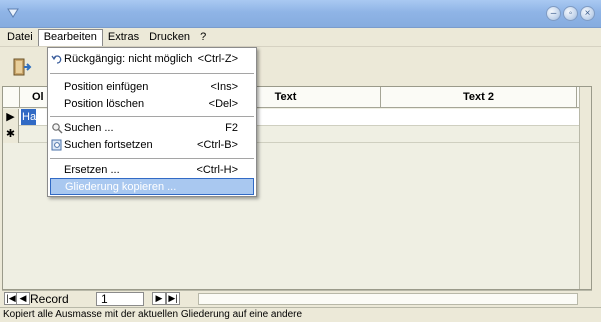 The image size is (601, 322). I want to click on record-label: Record, so click(49, 299).